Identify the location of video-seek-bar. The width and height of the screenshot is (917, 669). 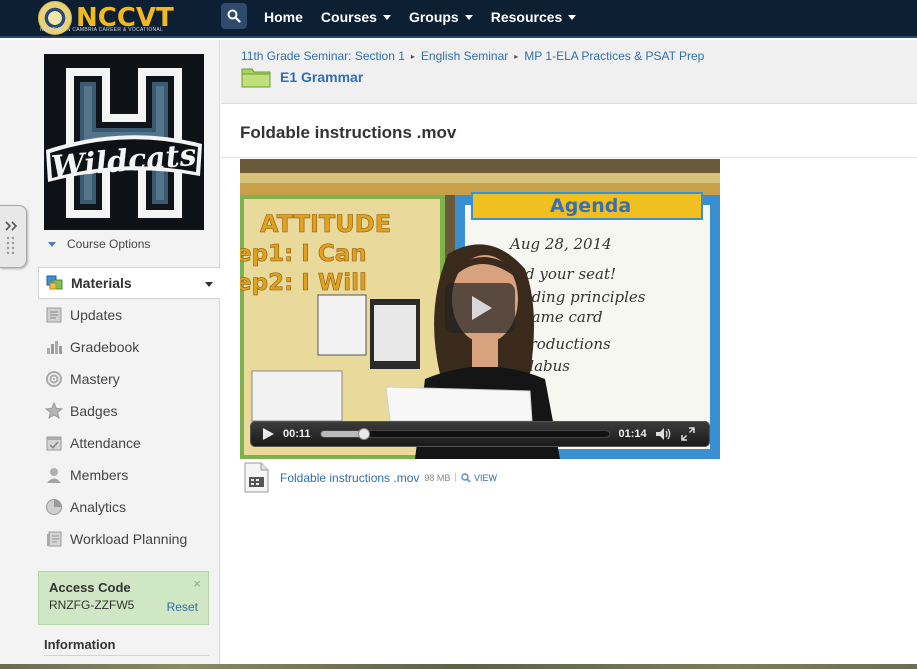
(464, 434).